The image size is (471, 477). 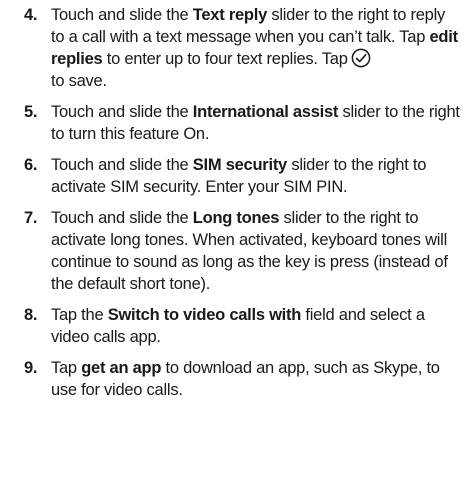 What do you see at coordinates (31, 315) in the screenshot?
I see `step-number: 8.` at bounding box center [31, 315].